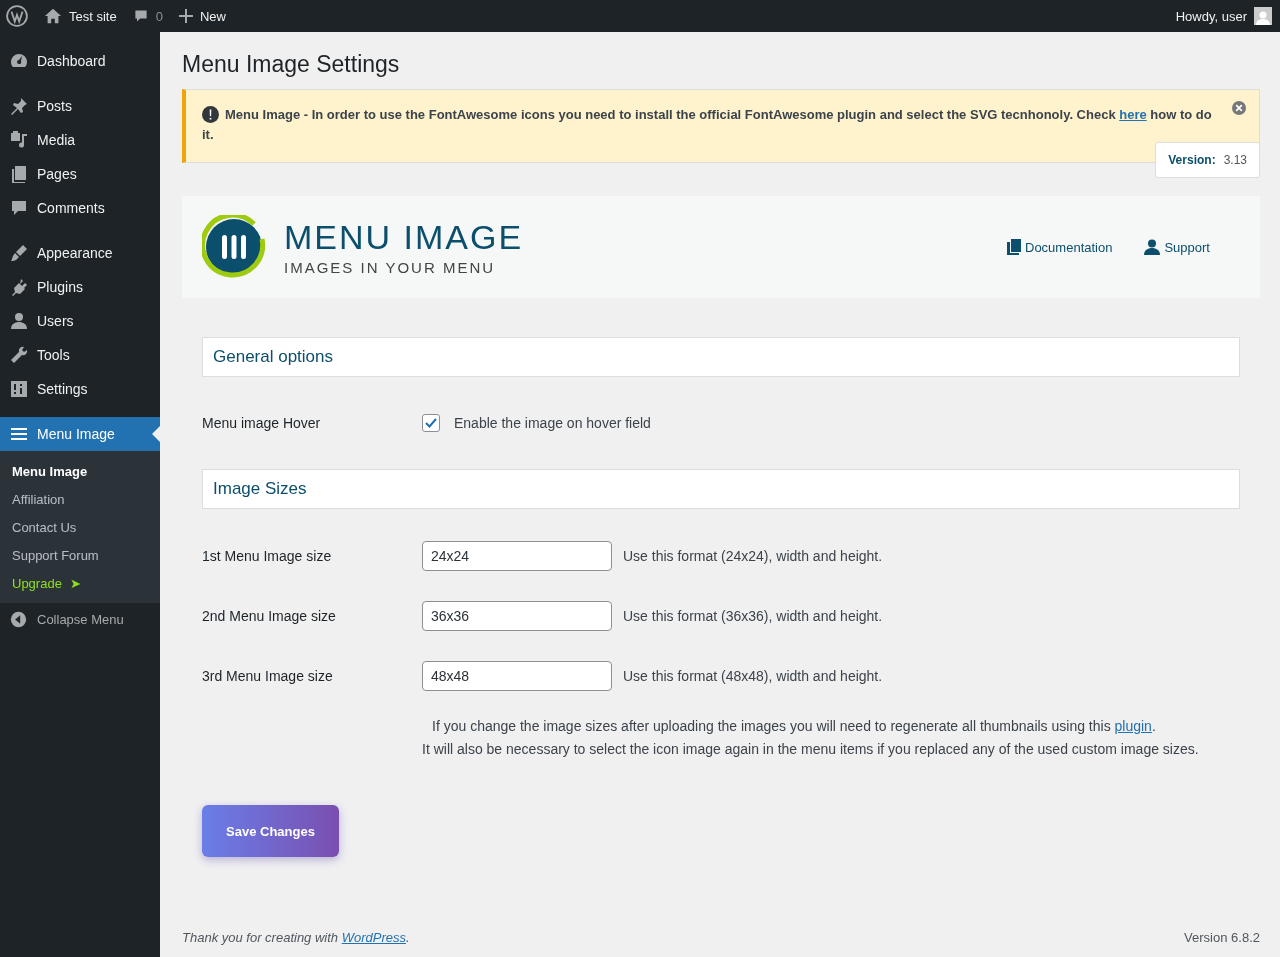  Describe the element at coordinates (80, 434) in the screenshot. I see `sidebar-item: Menu Image` at that location.